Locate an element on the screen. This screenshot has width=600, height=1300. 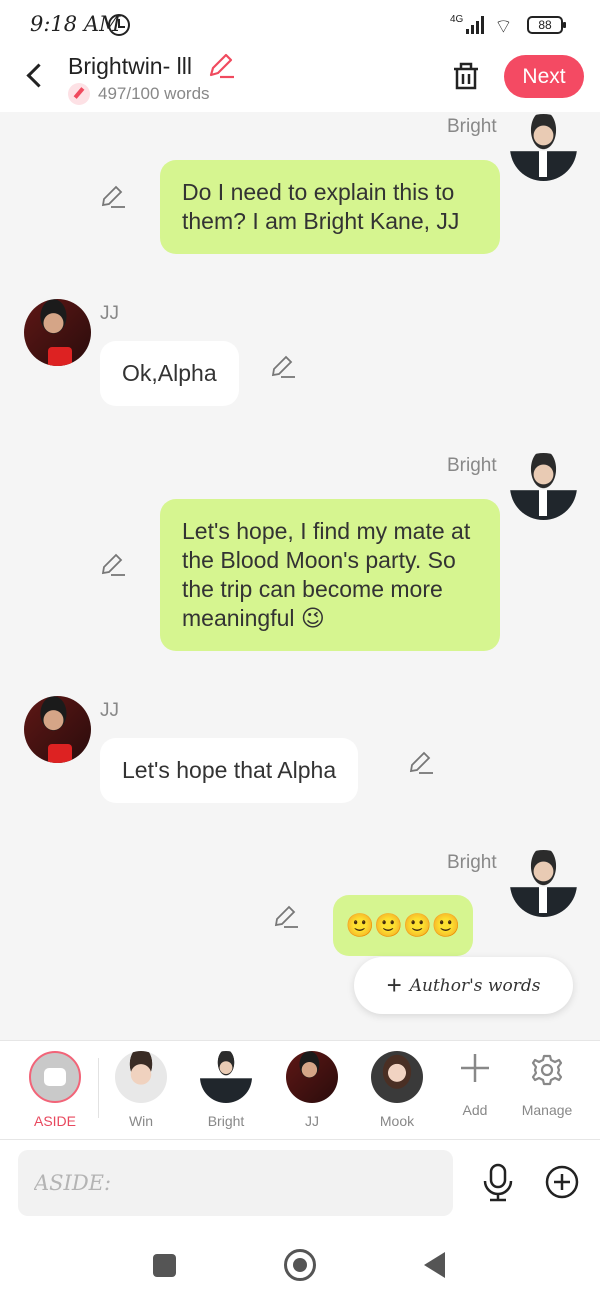
plus-icon: + is located at coordinates (394, 985).